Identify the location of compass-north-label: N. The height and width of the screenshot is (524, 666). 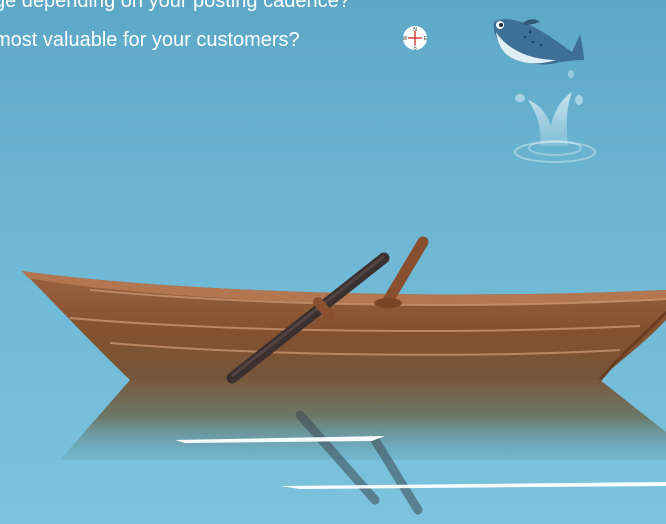
(415, 30).